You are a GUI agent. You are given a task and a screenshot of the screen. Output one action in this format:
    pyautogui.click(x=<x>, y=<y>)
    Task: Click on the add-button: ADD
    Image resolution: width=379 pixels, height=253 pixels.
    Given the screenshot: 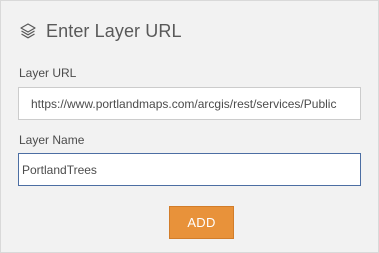 What is the action you would take?
    pyautogui.click(x=201, y=222)
    